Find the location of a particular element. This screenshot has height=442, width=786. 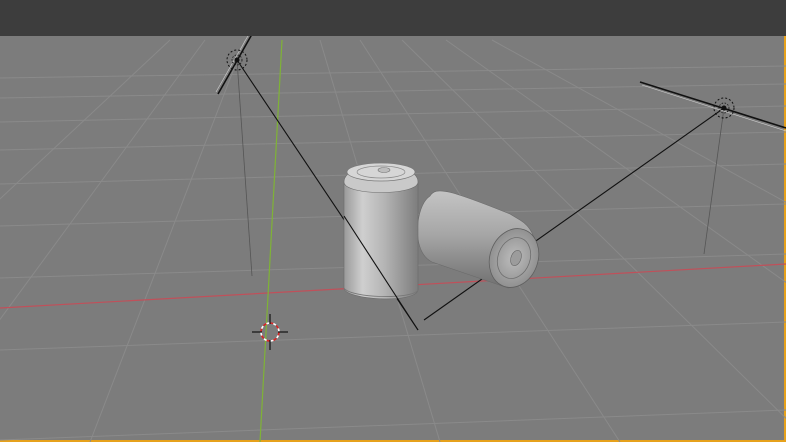

light-right-blade is located at coordinates (712, 105).